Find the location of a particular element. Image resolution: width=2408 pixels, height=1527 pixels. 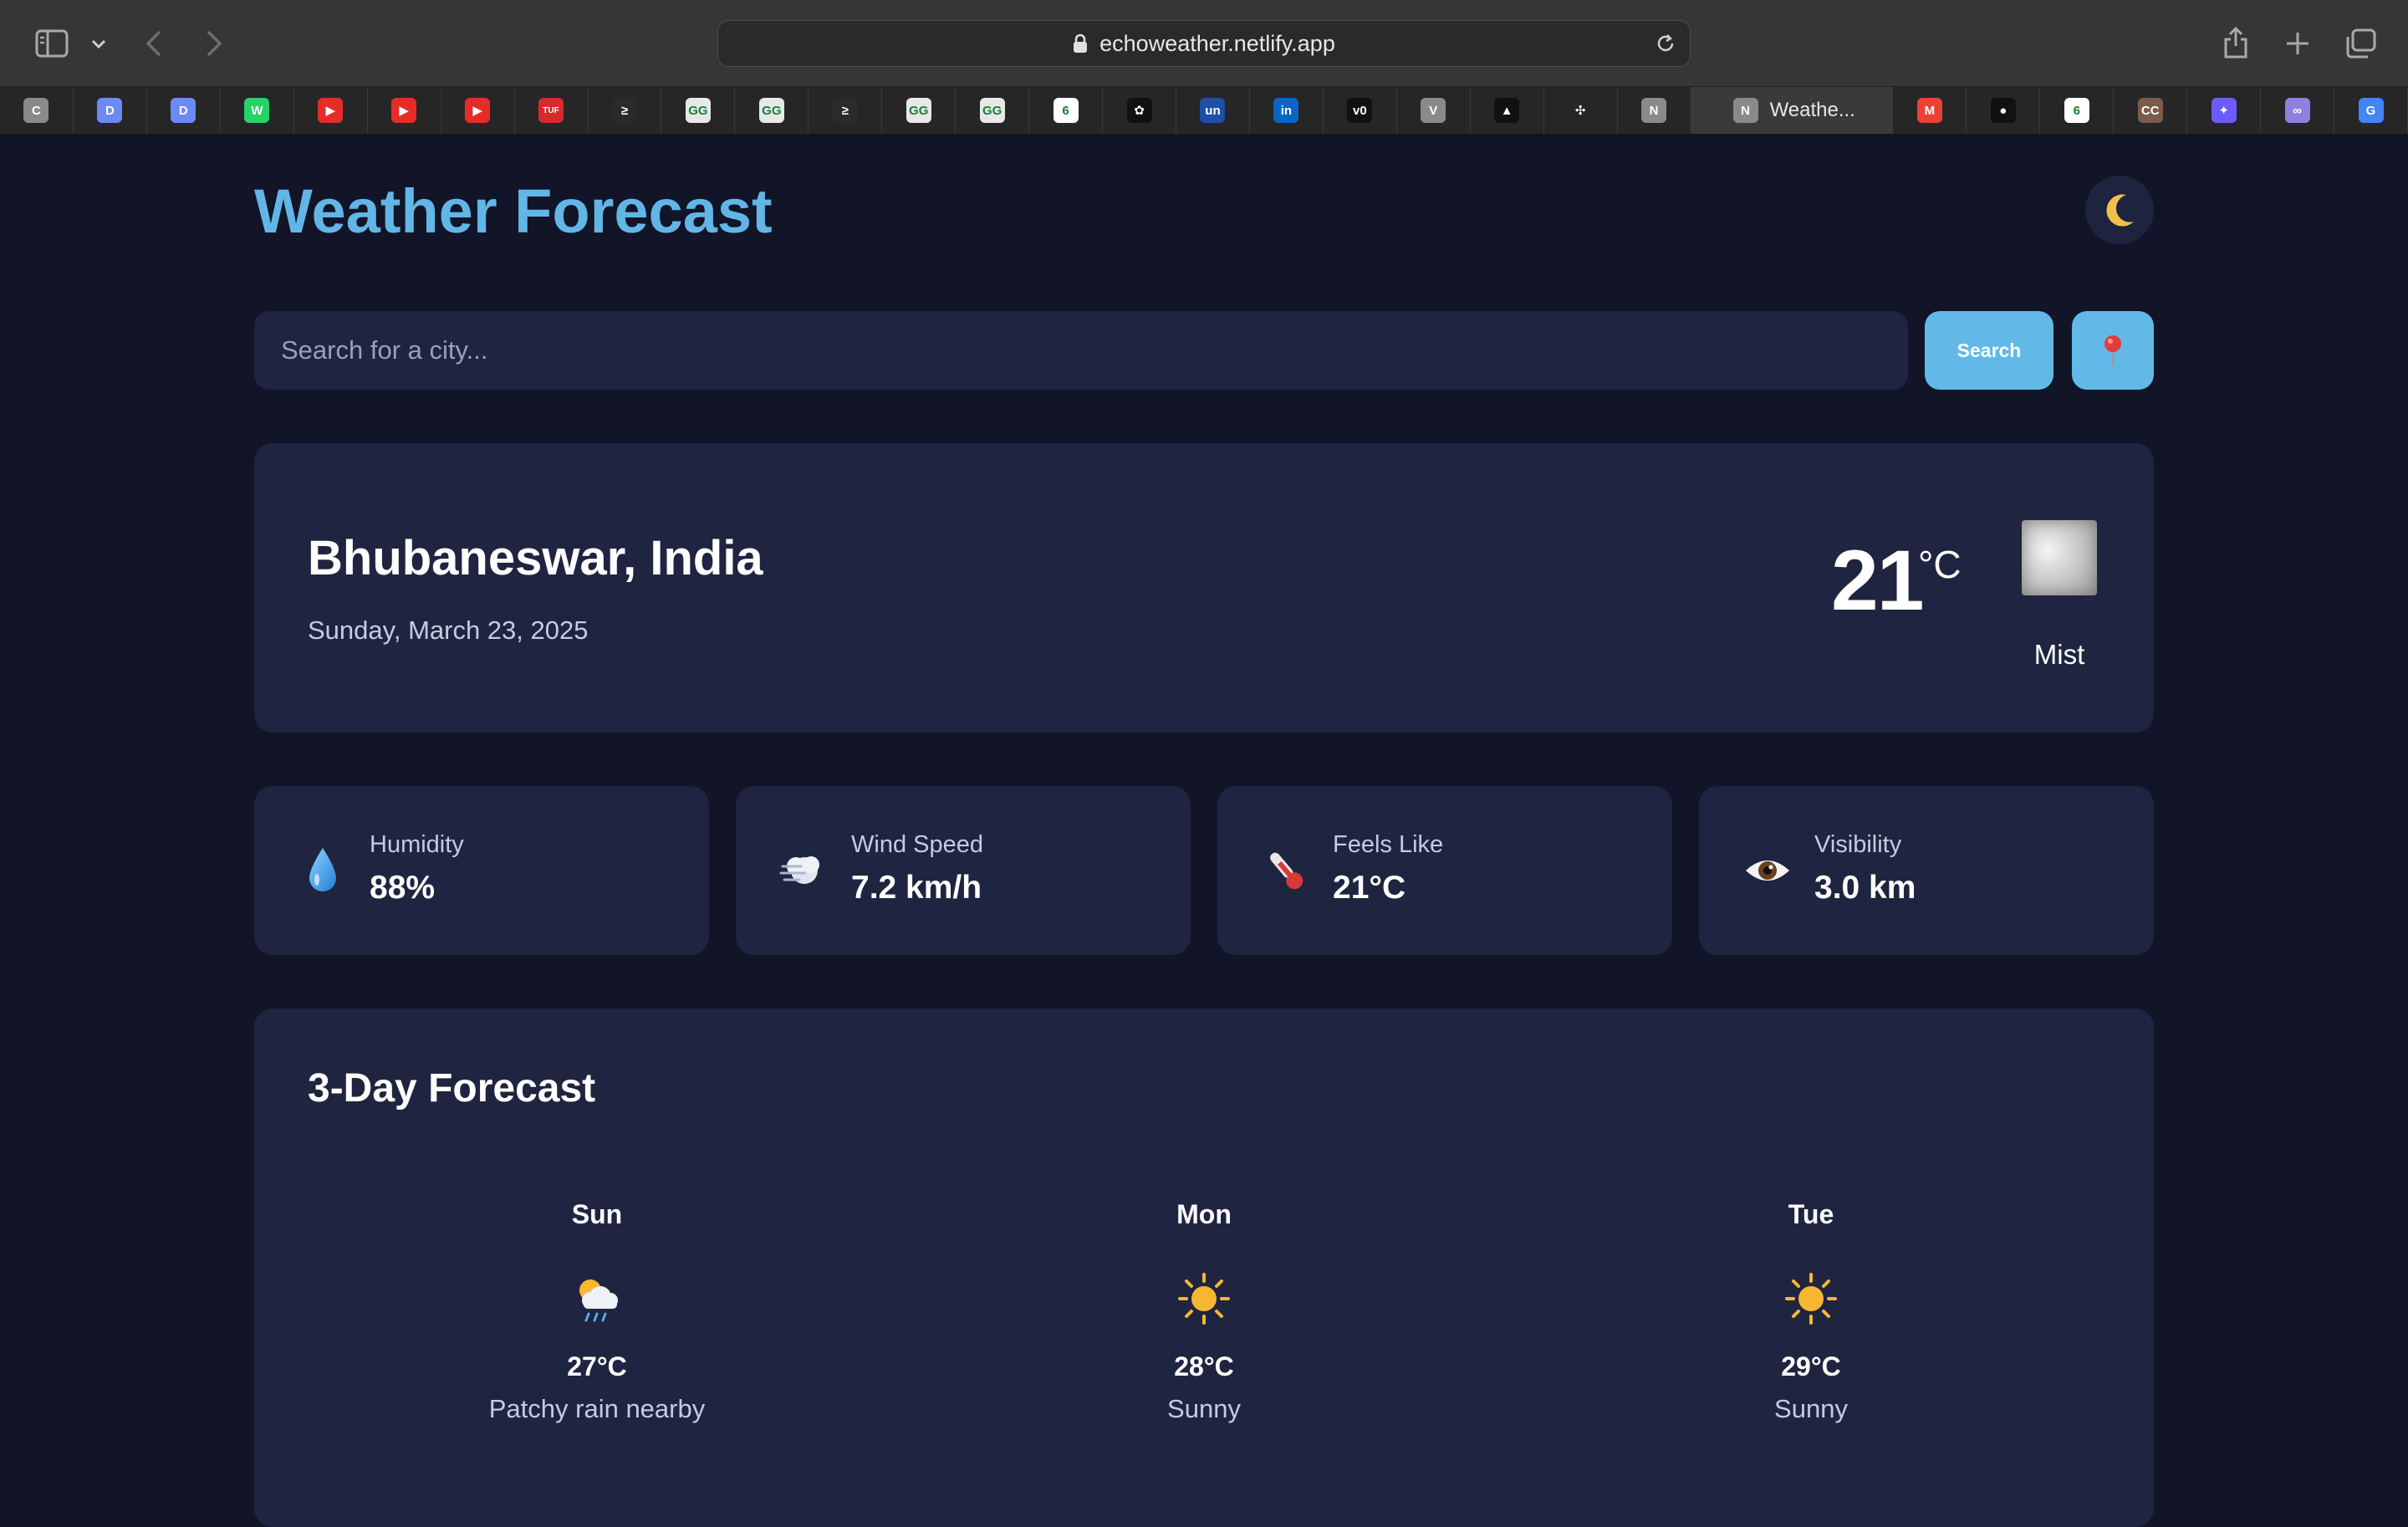

theme-toggle-button is located at coordinates (2120, 210).